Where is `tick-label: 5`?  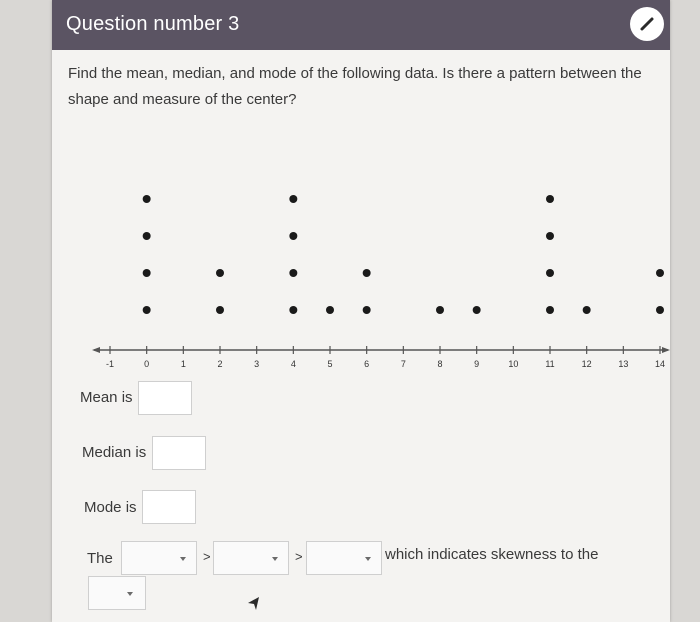 tick-label: 5 is located at coordinates (329, 364).